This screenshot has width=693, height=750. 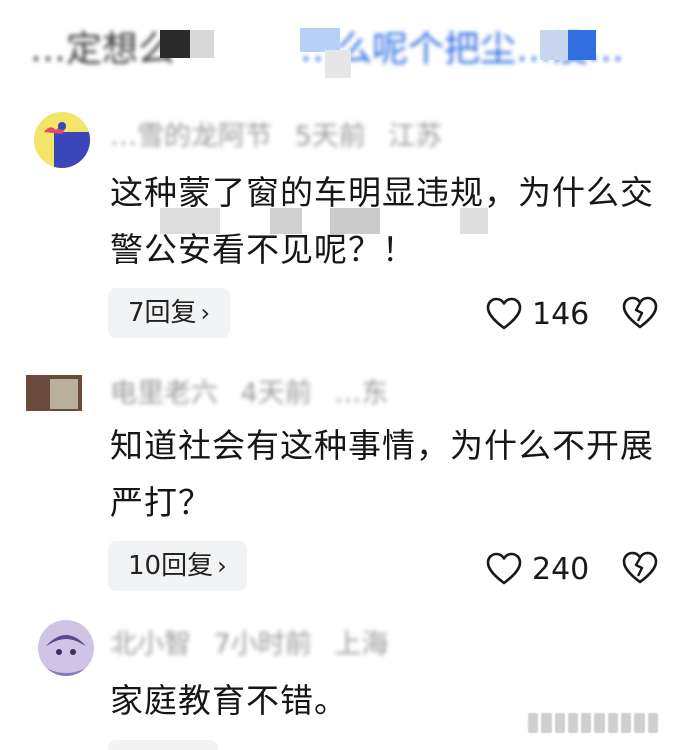 I want to click on comment-meta: 北小智 7小时前 上海, so click(x=256, y=641).